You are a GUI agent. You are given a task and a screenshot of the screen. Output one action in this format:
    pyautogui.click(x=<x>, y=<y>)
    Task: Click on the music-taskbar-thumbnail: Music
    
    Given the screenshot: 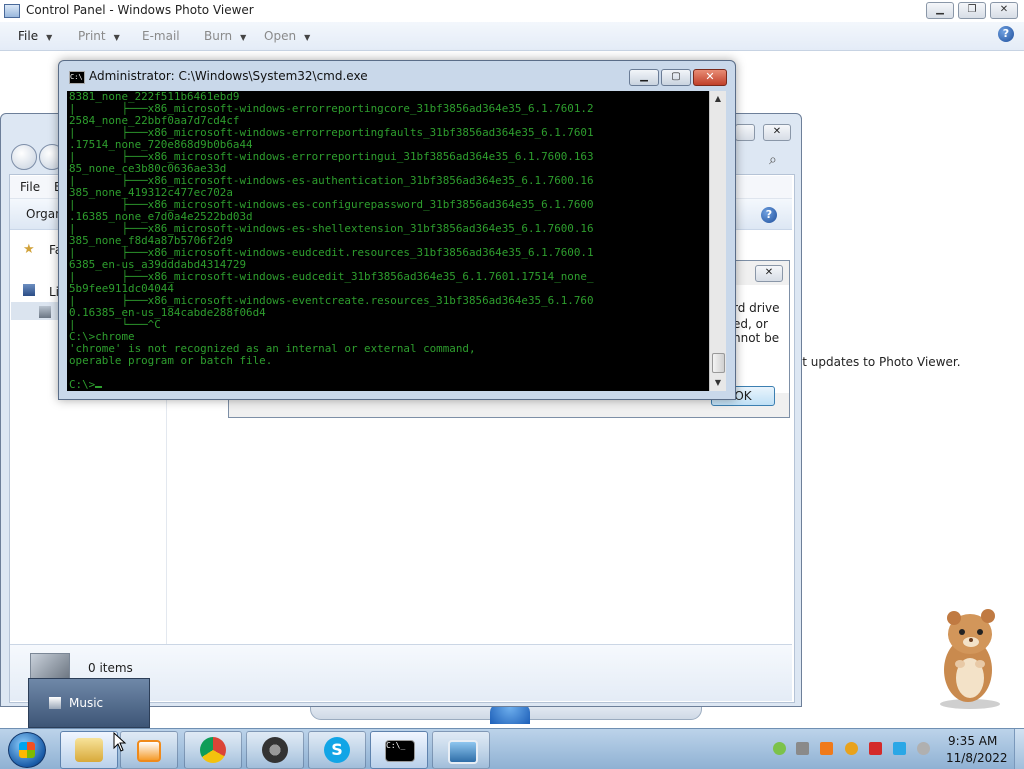 What is the action you would take?
    pyautogui.click(x=89, y=703)
    